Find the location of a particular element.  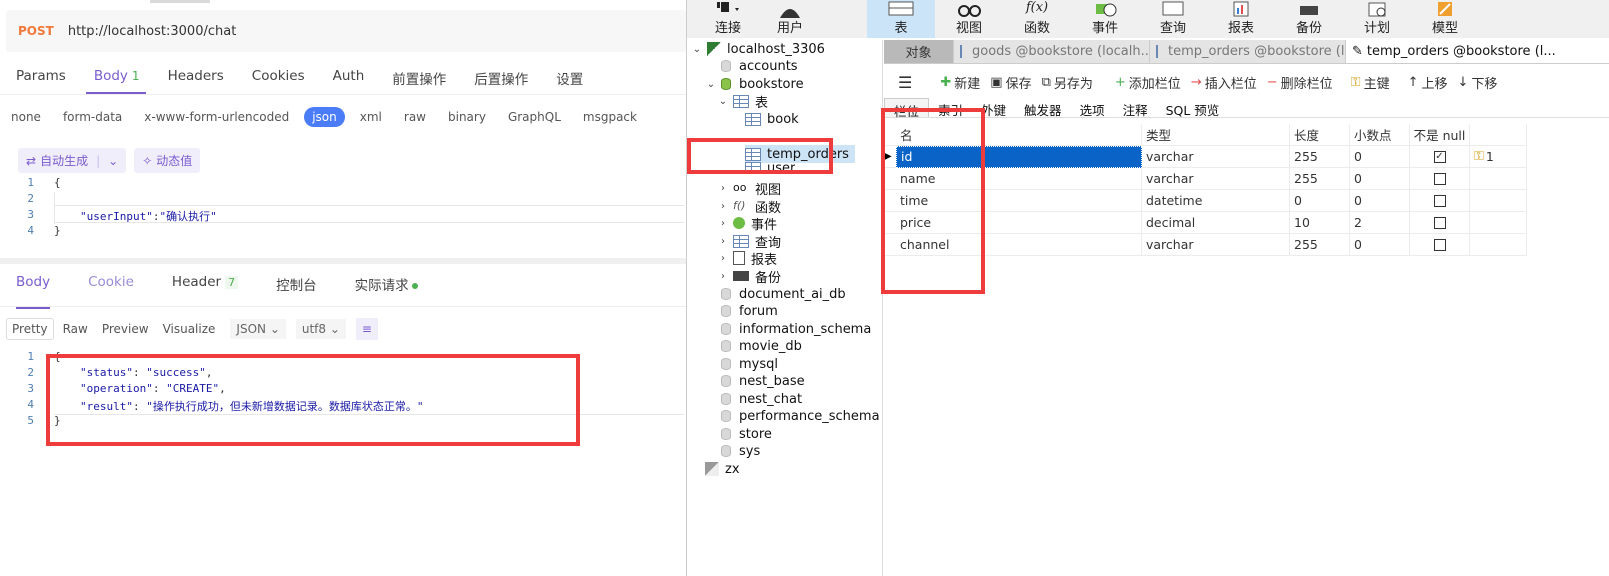

tree-group-views: › oo 视图 is located at coordinates (749, 188).